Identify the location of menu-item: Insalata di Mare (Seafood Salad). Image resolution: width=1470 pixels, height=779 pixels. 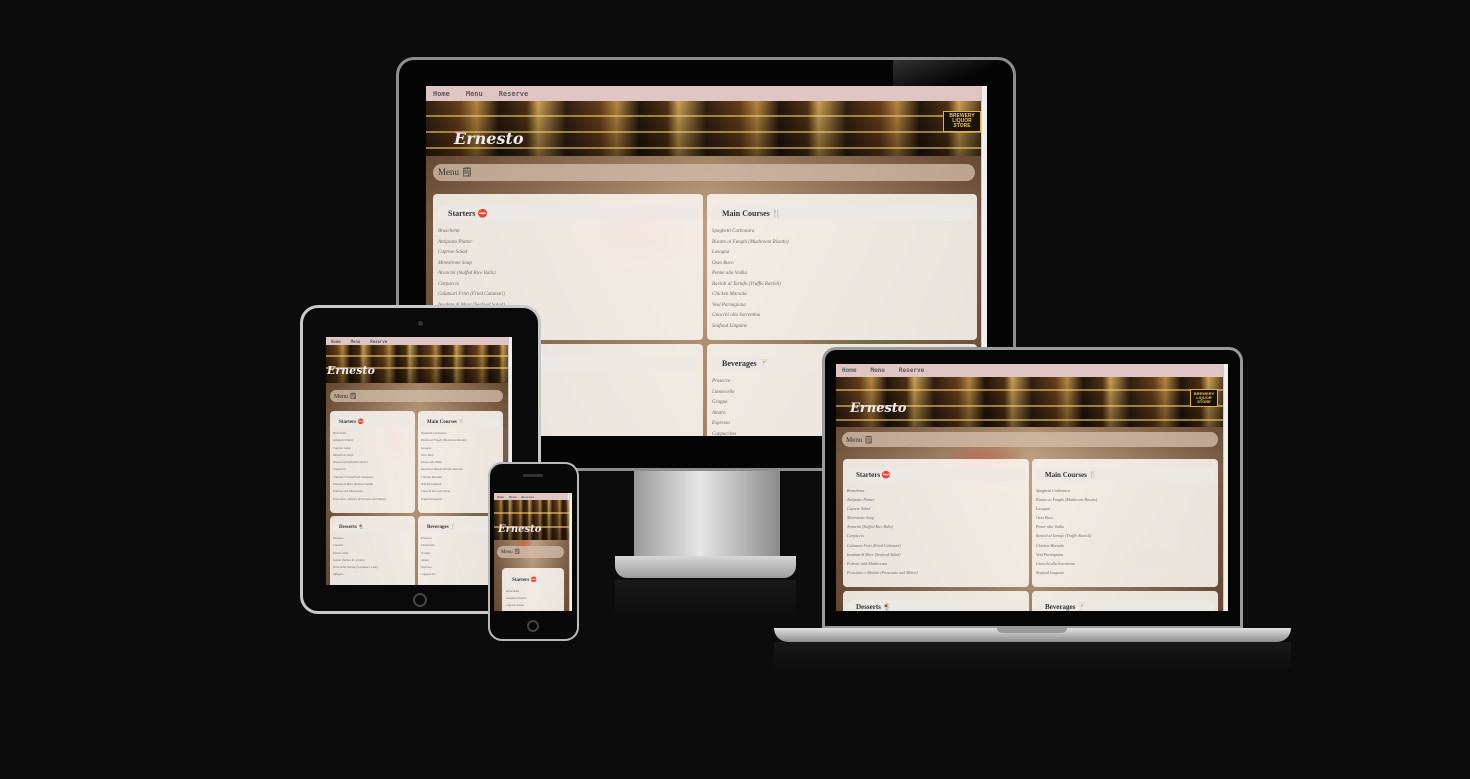
(874, 554).